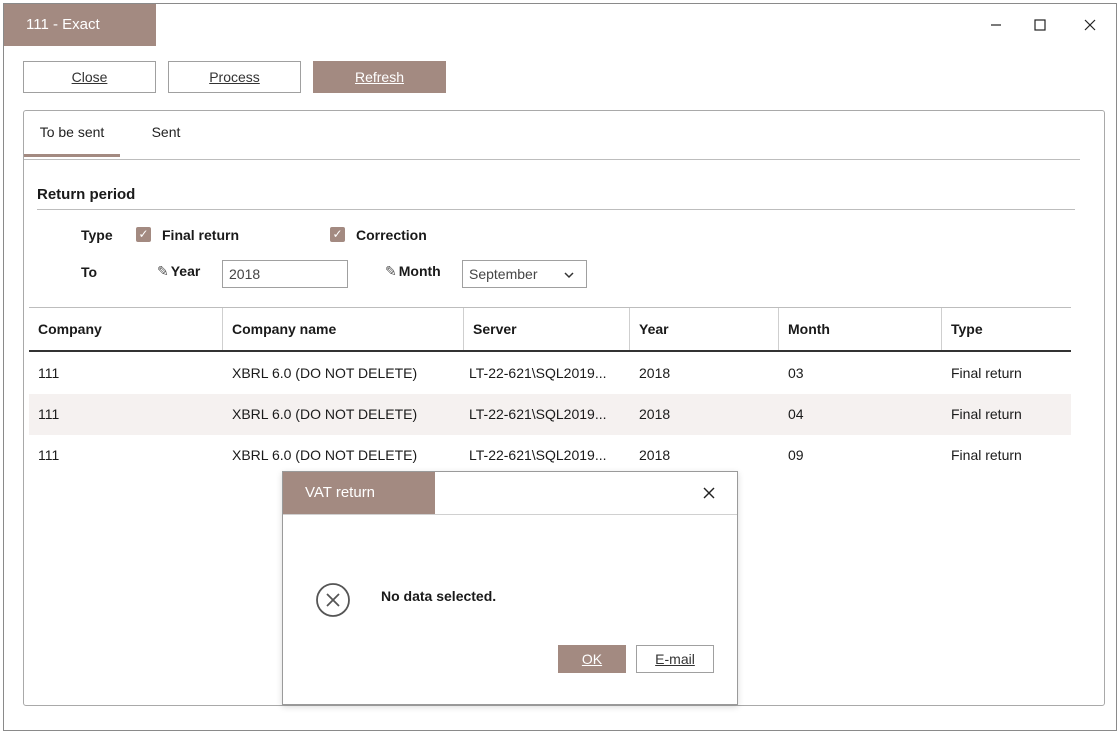 Image resolution: width=1120 pixels, height=733 pixels. I want to click on refresh-button-label: Refresh, so click(379, 77).